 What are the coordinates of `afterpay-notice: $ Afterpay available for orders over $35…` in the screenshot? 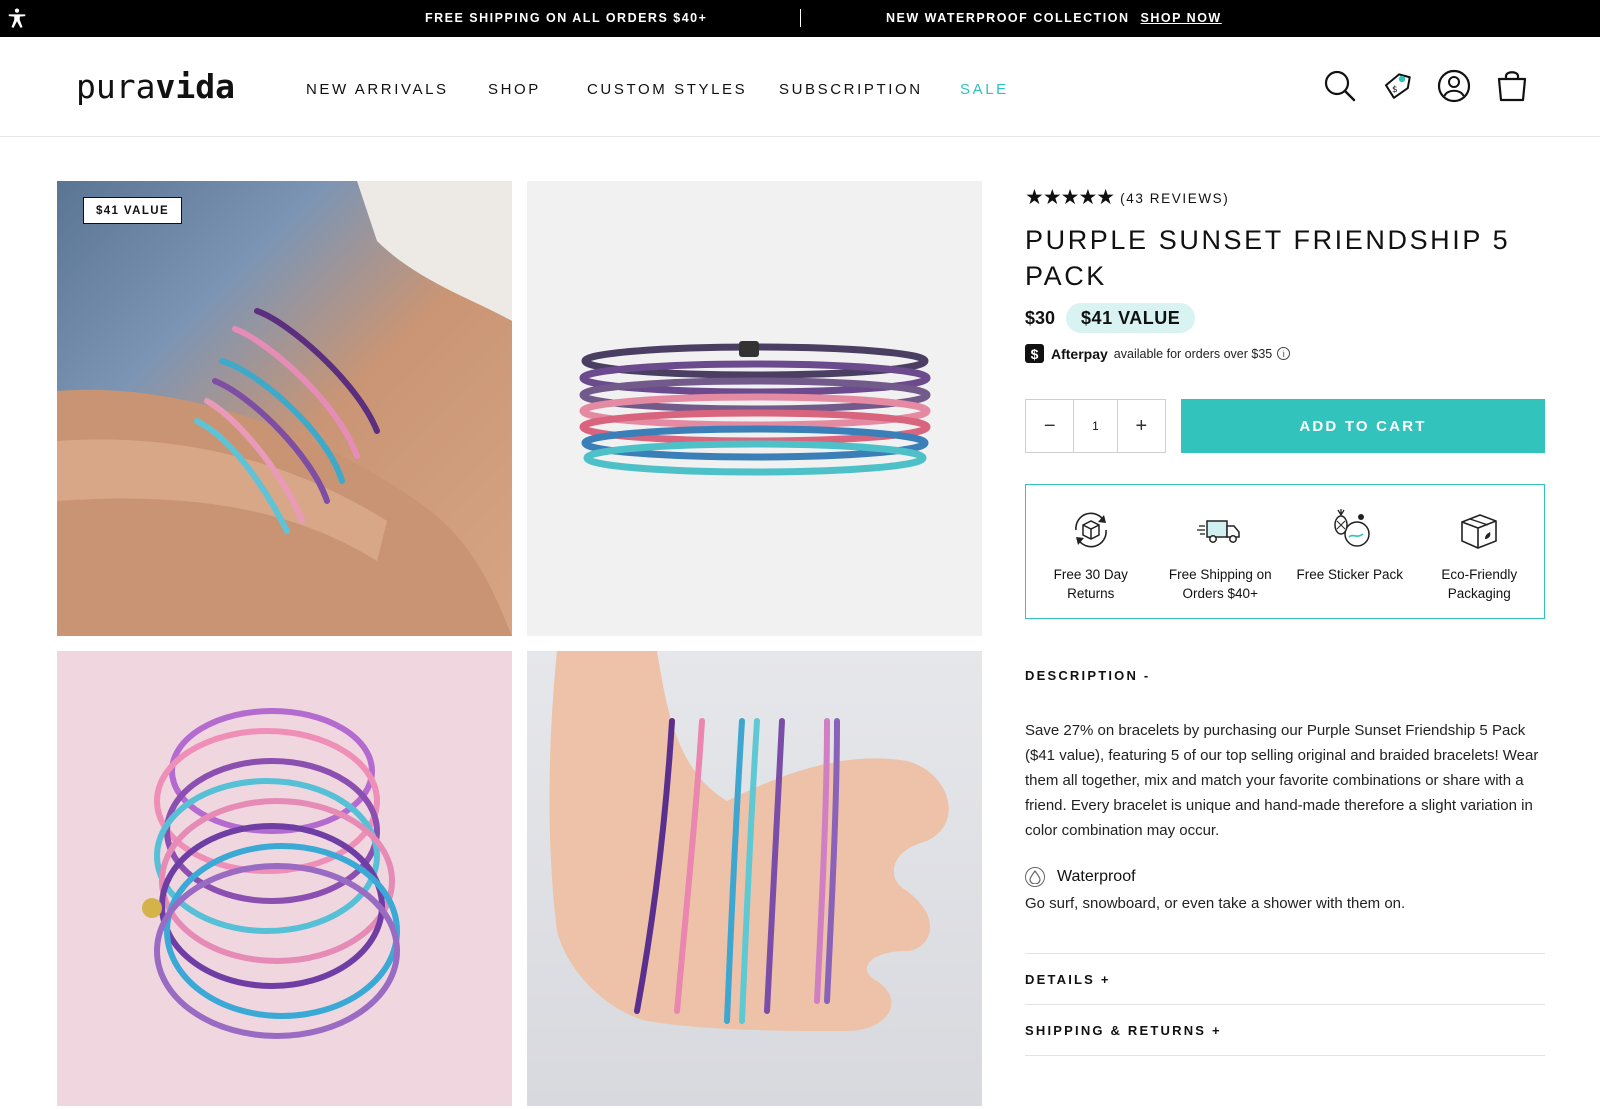 It's located at (1158, 353).